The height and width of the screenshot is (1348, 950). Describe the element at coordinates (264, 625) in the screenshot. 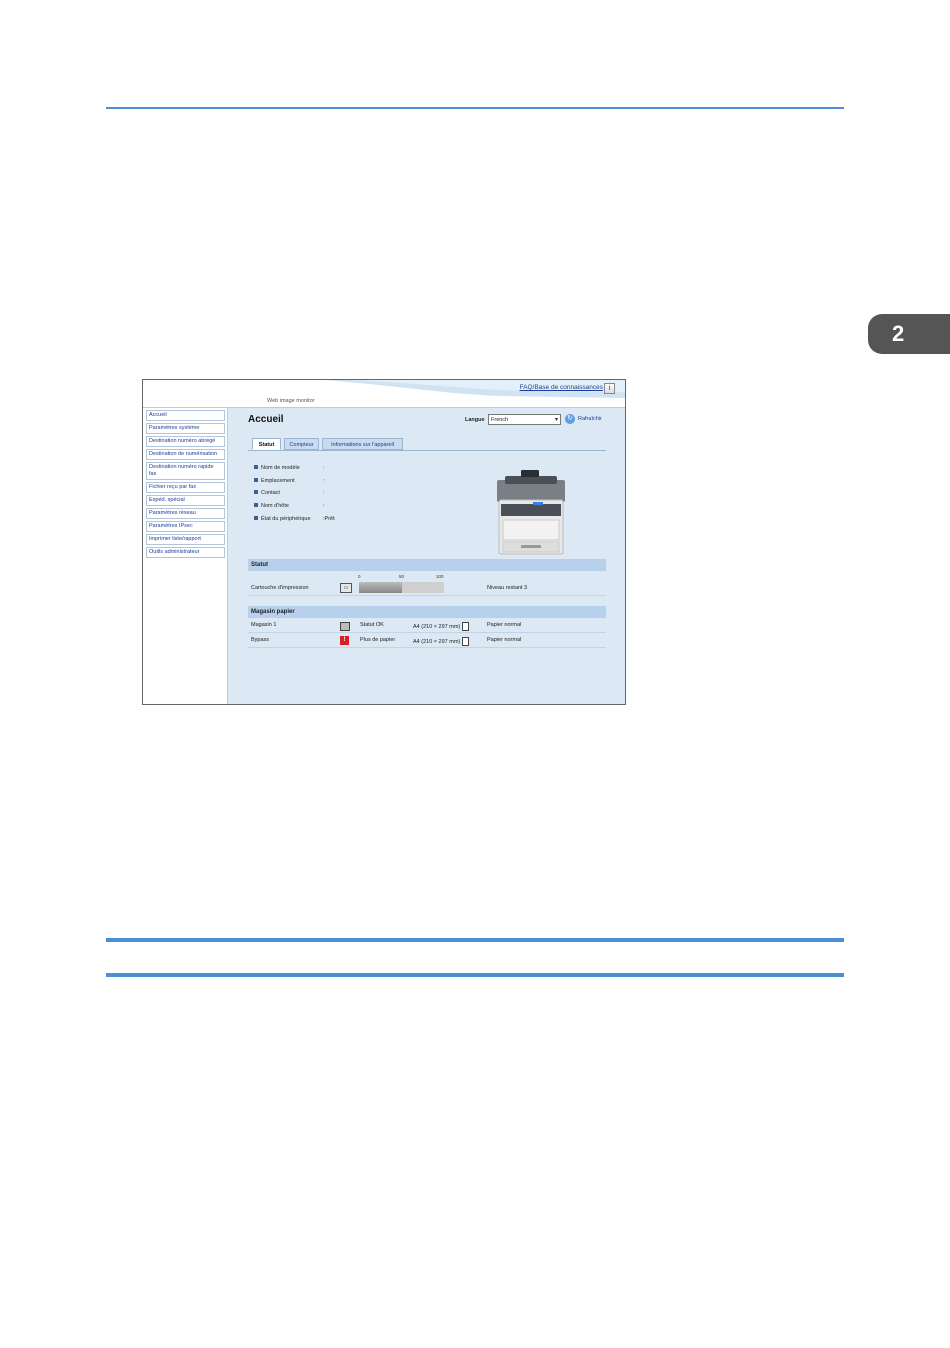

I see `tray-name: Magasin 1` at that location.